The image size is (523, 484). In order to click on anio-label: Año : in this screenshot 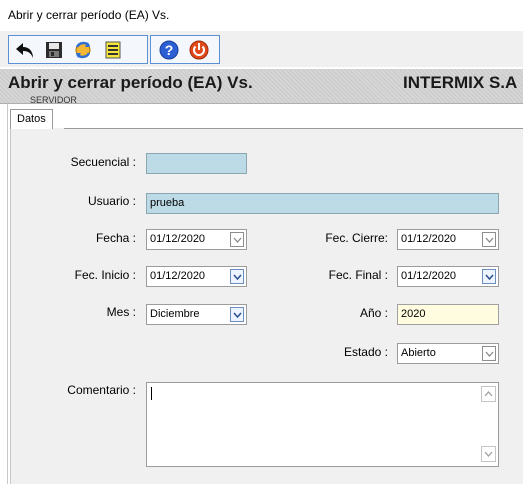, I will do `click(373, 313)`.